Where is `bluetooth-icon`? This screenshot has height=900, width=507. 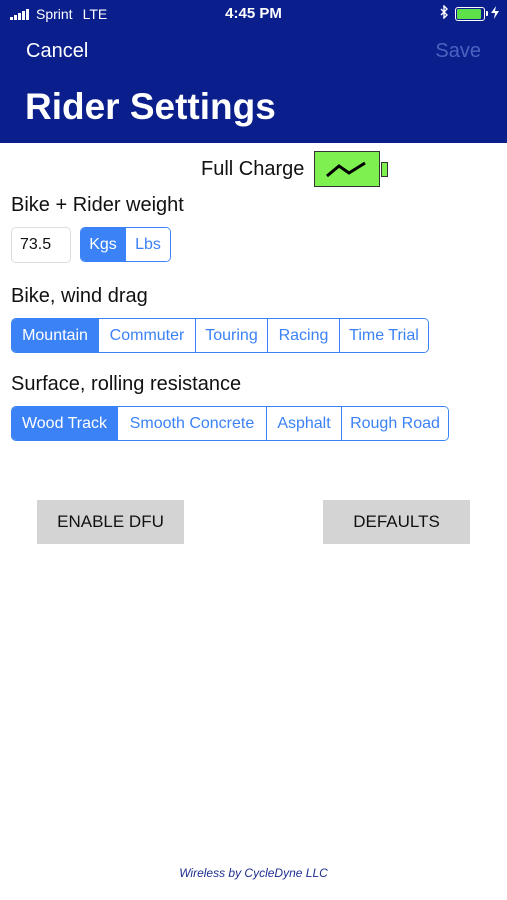 bluetooth-icon is located at coordinates (444, 13).